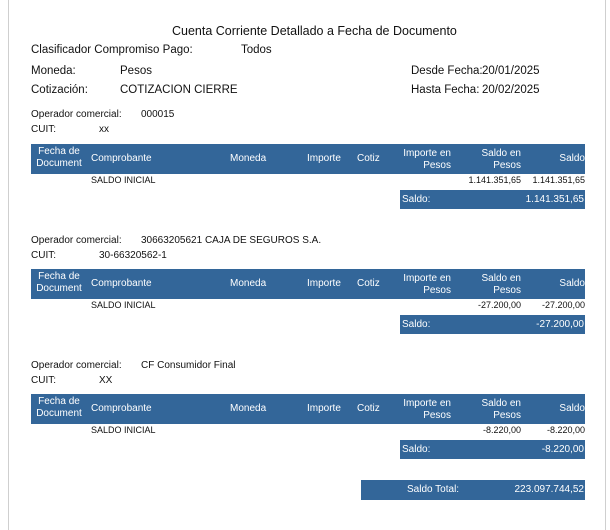 The width and height of the screenshot is (610, 530). Describe the element at coordinates (492, 199) in the screenshot. I see `saldo-bar: Saldo: 1.141.351,65` at that location.